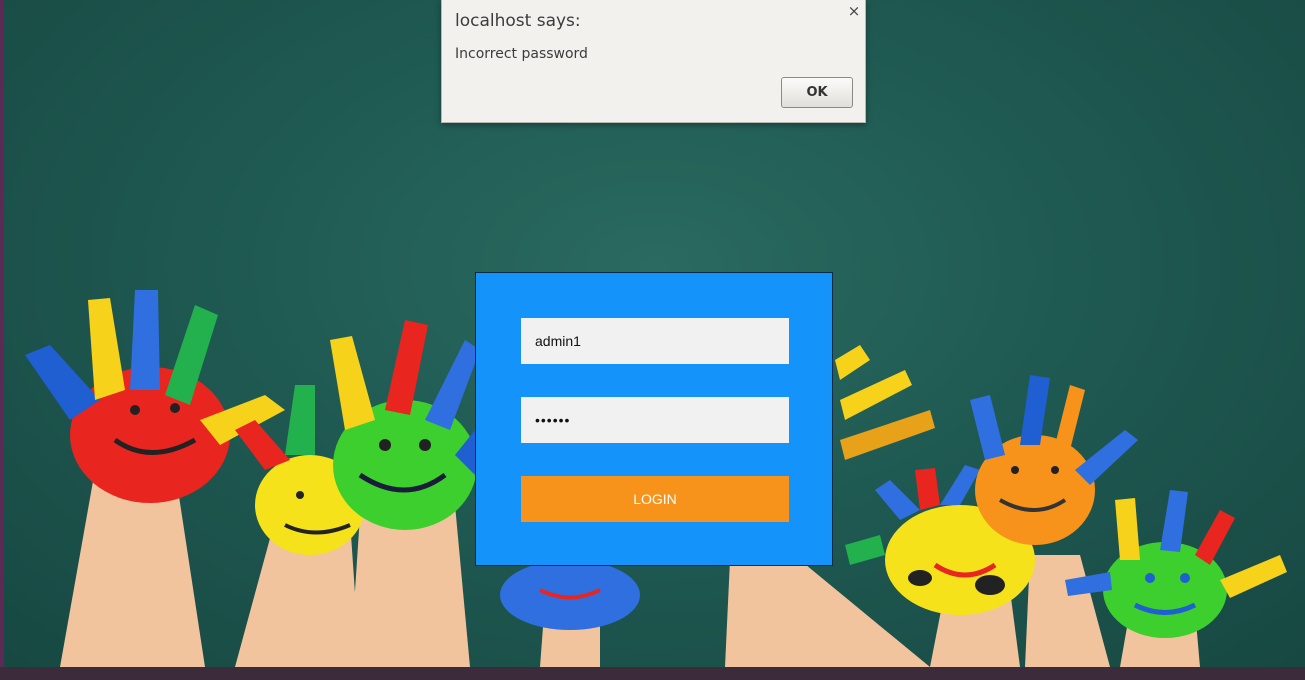 The height and width of the screenshot is (680, 1305). I want to click on close-icon: ×, so click(854, 11).